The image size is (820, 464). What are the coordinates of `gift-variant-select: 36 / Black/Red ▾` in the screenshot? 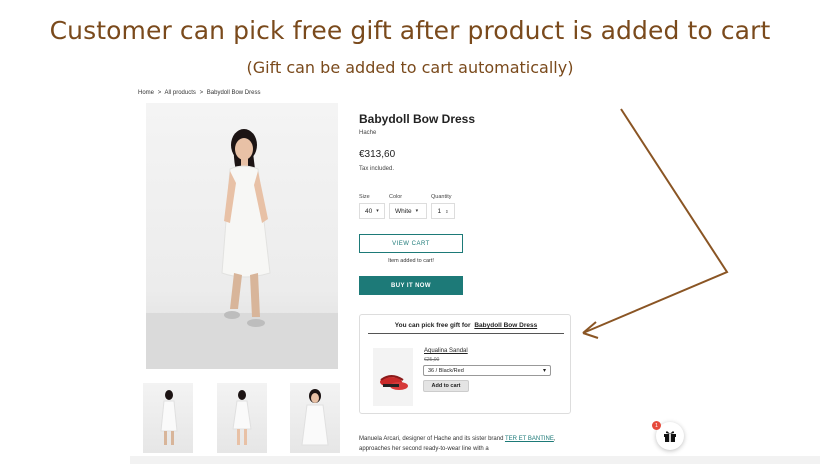 It's located at (487, 370).